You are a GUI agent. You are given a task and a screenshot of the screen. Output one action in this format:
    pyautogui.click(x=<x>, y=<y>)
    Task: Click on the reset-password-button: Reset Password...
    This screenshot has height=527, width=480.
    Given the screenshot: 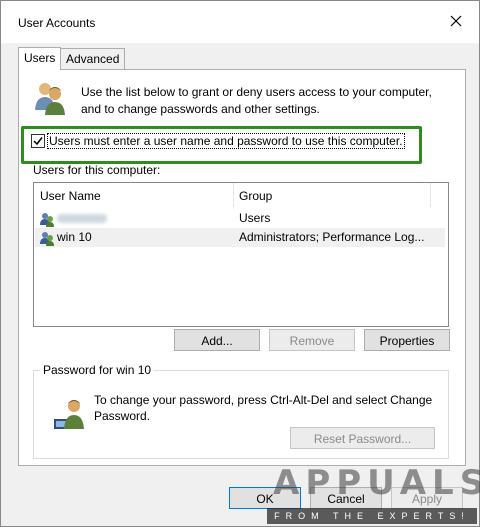 What is the action you would take?
    pyautogui.click(x=362, y=438)
    